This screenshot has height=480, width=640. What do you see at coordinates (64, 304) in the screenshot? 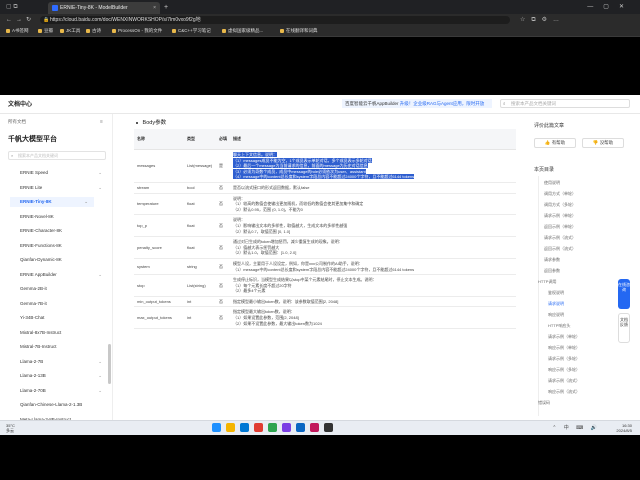
I see `sidebar-item: Gemma-7B-it` at bounding box center [64, 304].